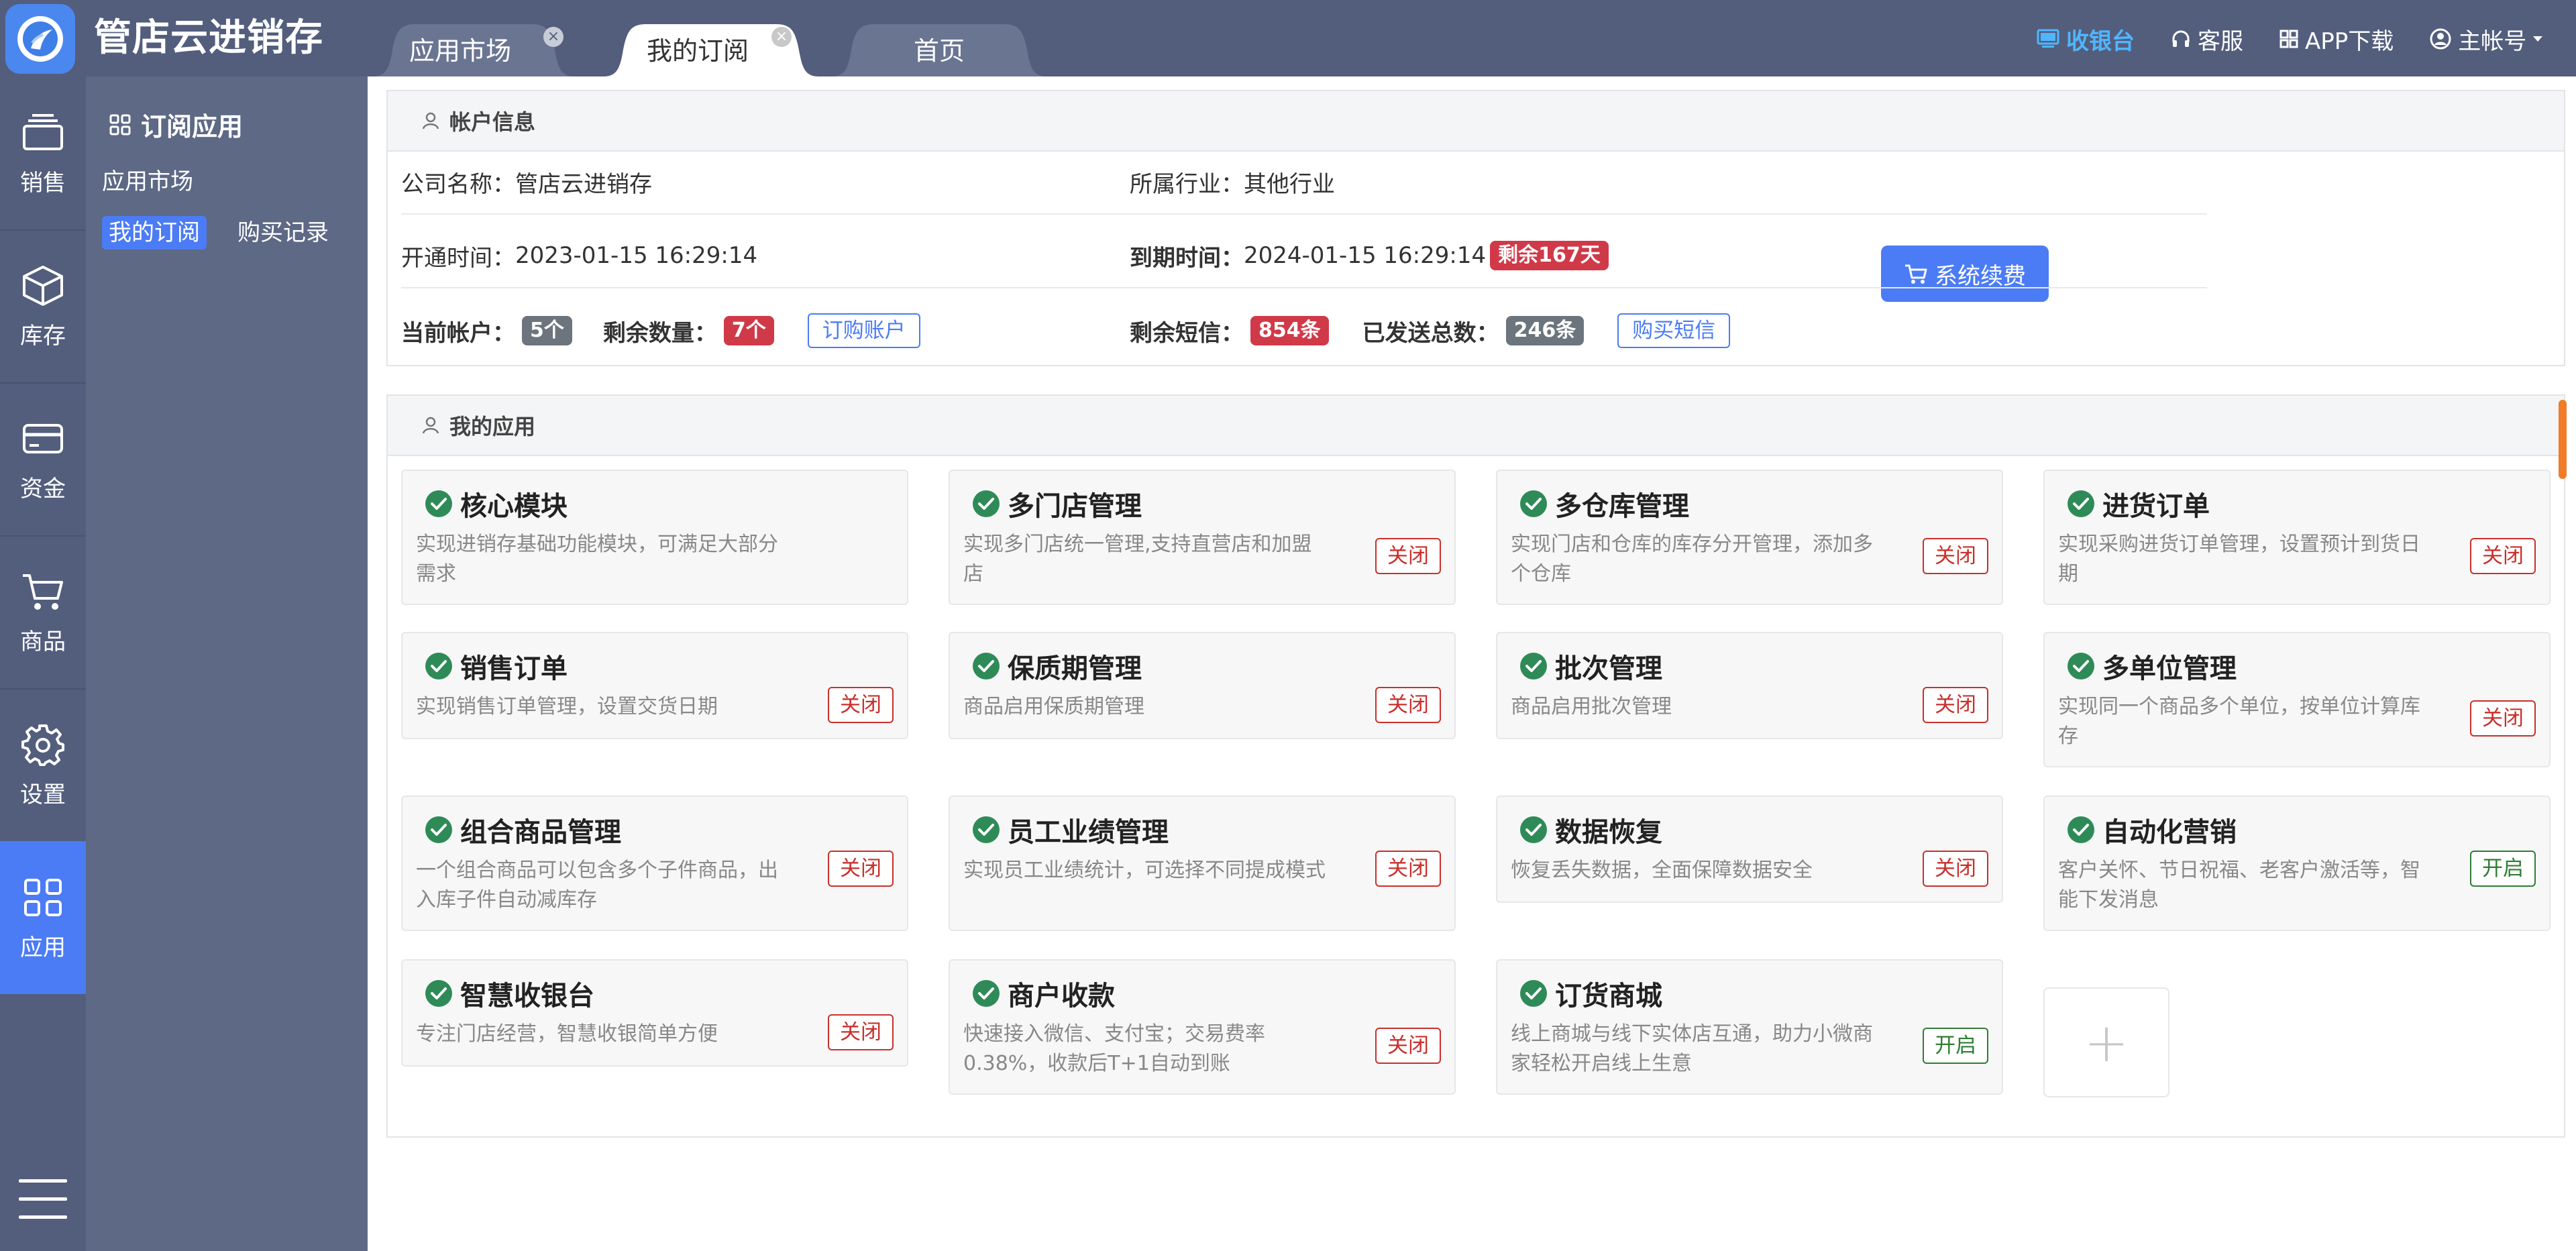 This screenshot has height=1251, width=2576. I want to click on app-card-description: 实现同一个商品多个单位，按单位计算库存, so click(2239, 721).